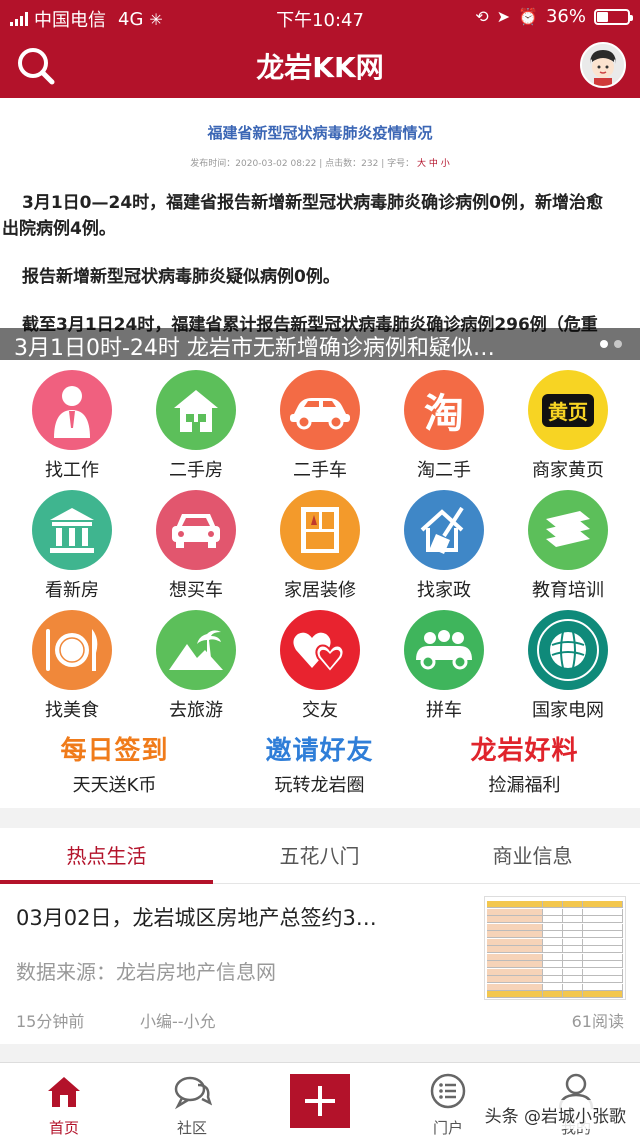 This screenshot has width=640, height=1138. I want to click on content-tabs: 热点生活 五花八门 商业信息, so click(320, 856).